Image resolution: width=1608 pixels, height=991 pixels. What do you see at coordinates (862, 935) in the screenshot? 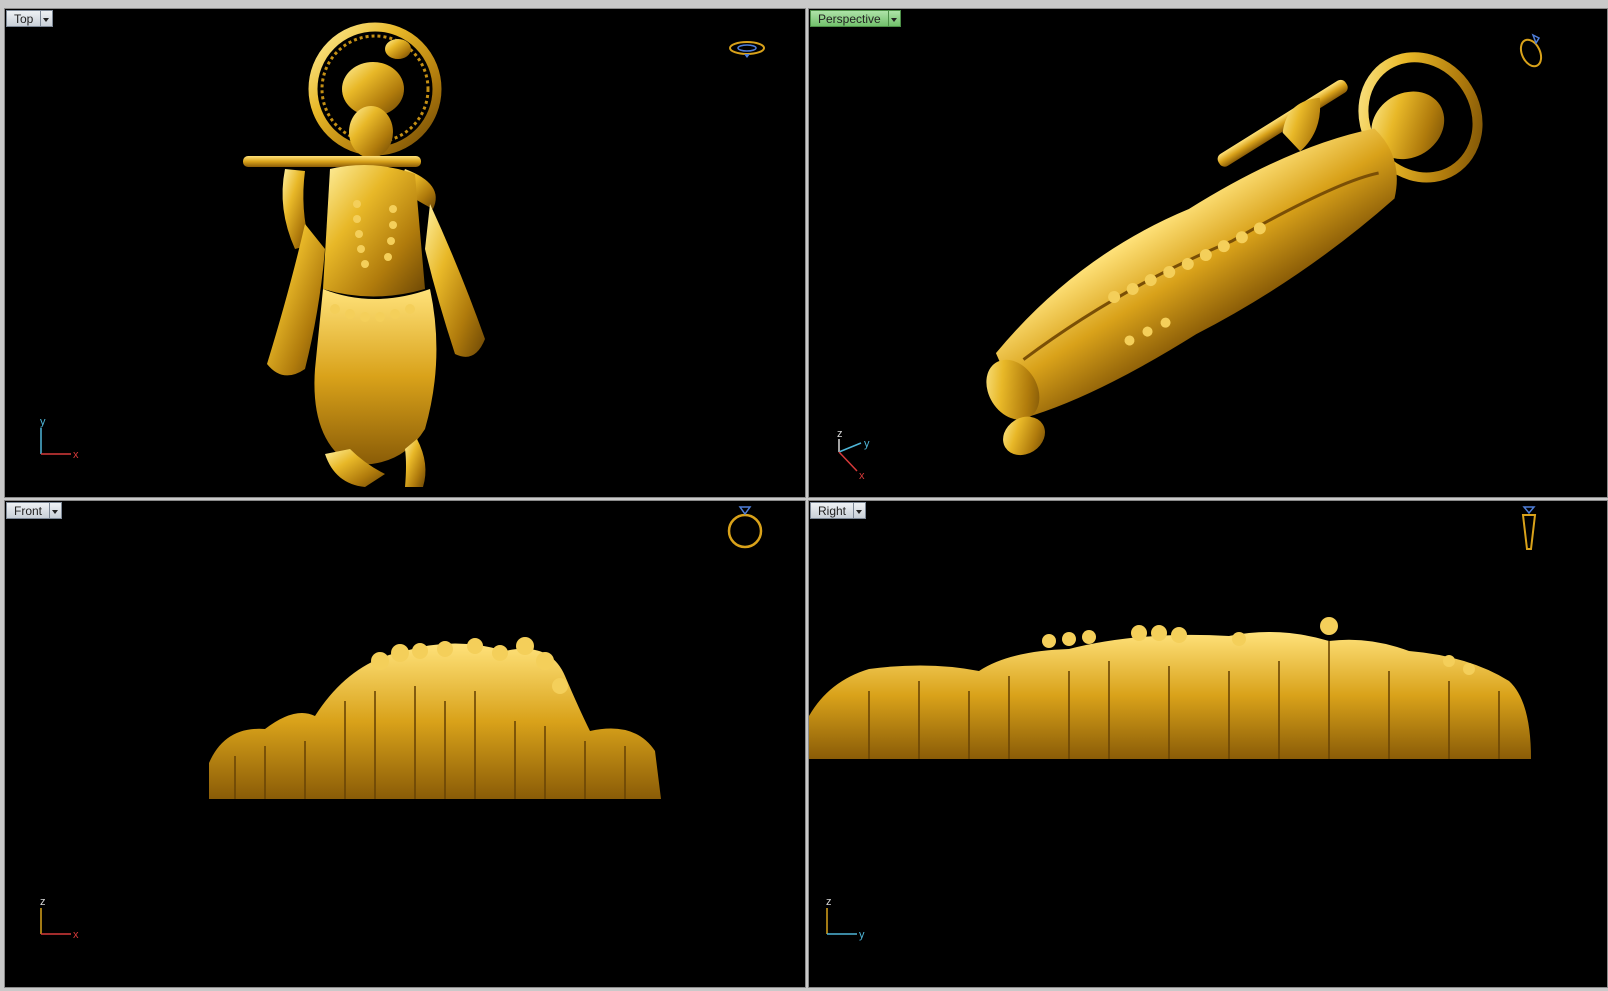
I see `axis-label-h: y` at bounding box center [862, 935].